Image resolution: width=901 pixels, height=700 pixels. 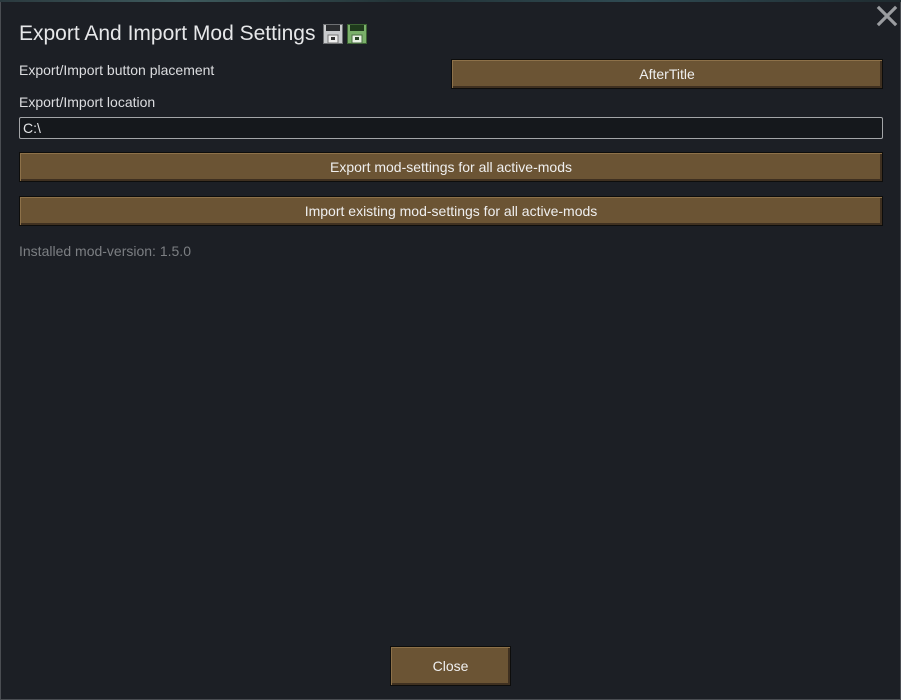 I want to click on close-icon, so click(x=887, y=16).